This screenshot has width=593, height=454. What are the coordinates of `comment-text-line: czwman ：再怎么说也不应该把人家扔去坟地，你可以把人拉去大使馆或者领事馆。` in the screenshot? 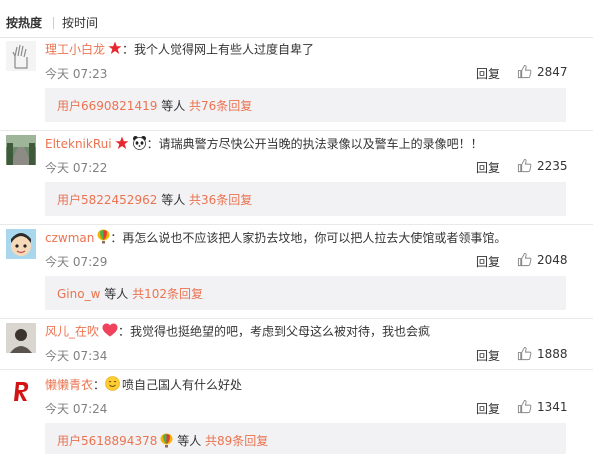 It's located at (275, 238).